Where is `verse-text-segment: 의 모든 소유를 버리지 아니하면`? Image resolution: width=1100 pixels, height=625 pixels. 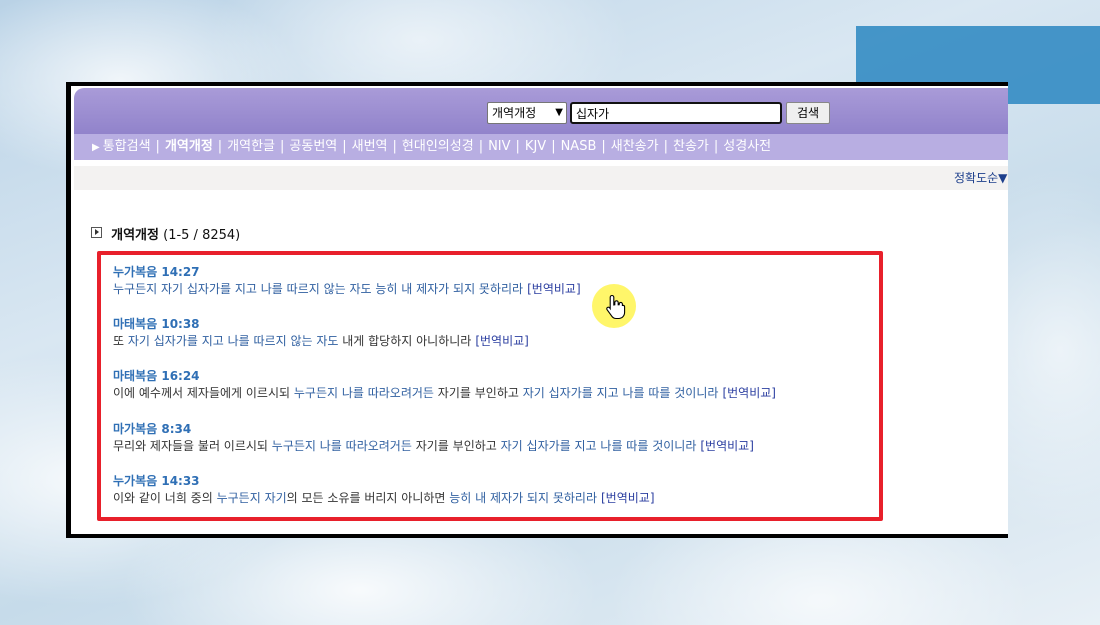
verse-text-segment: 의 모든 소유를 버리지 아니하면 is located at coordinates (368, 498).